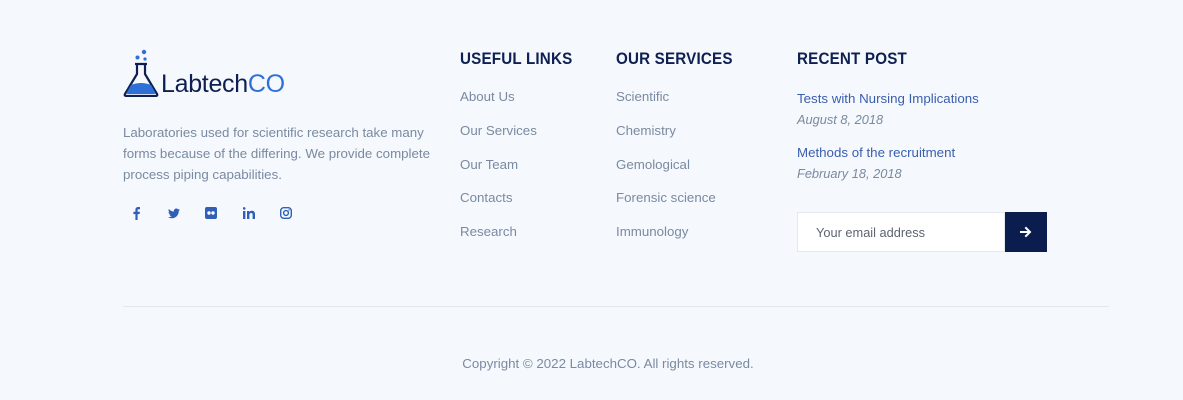 Image resolution: width=1183 pixels, height=400 pixels. Describe the element at coordinates (679, 131) in the screenshot. I see `service-chemistry: Chemistry` at that location.